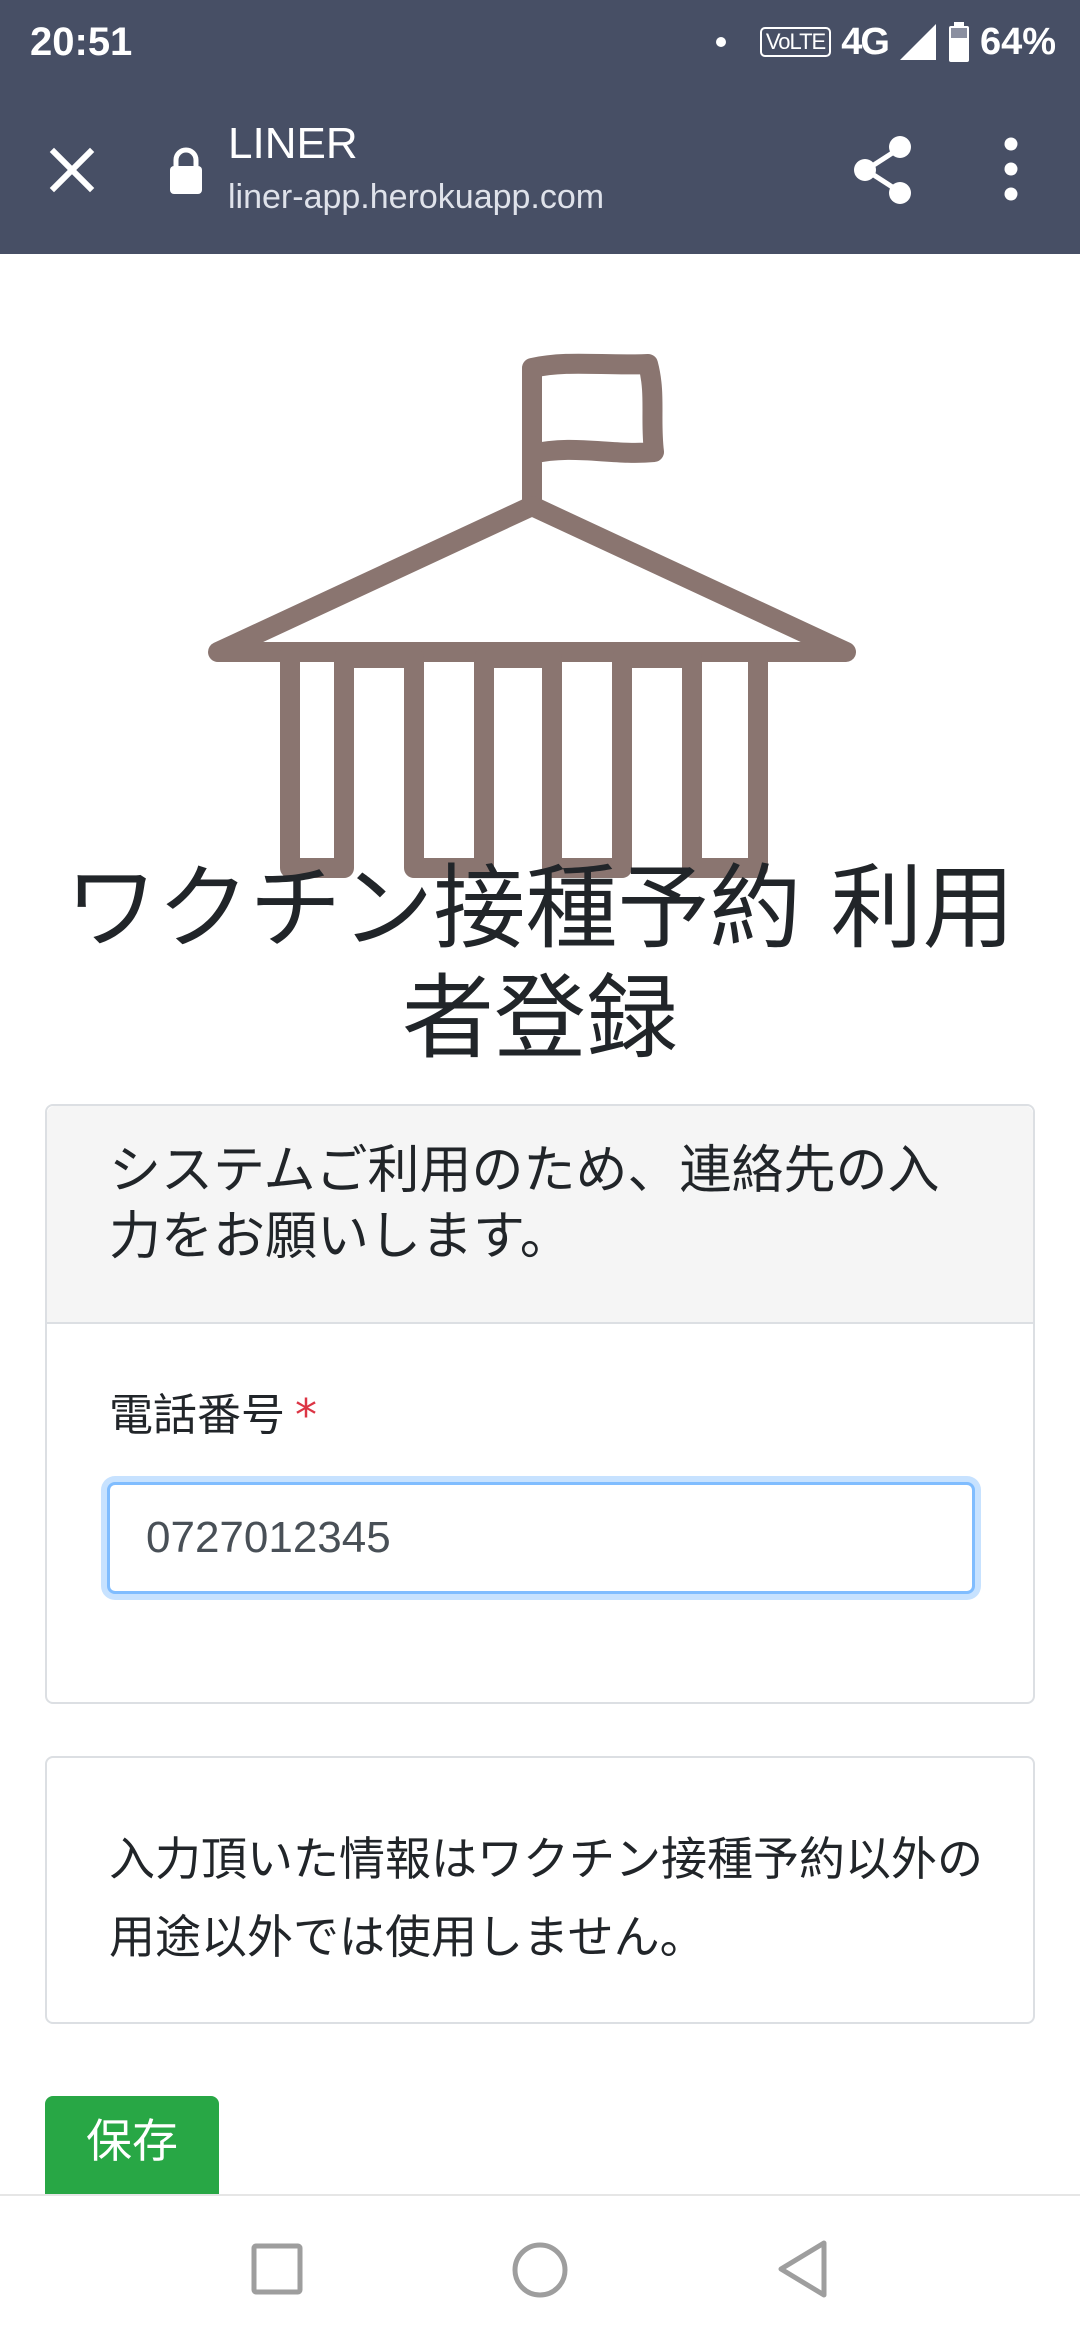  Describe the element at coordinates (81, 42) in the screenshot. I see `status-time: 20:51` at that location.